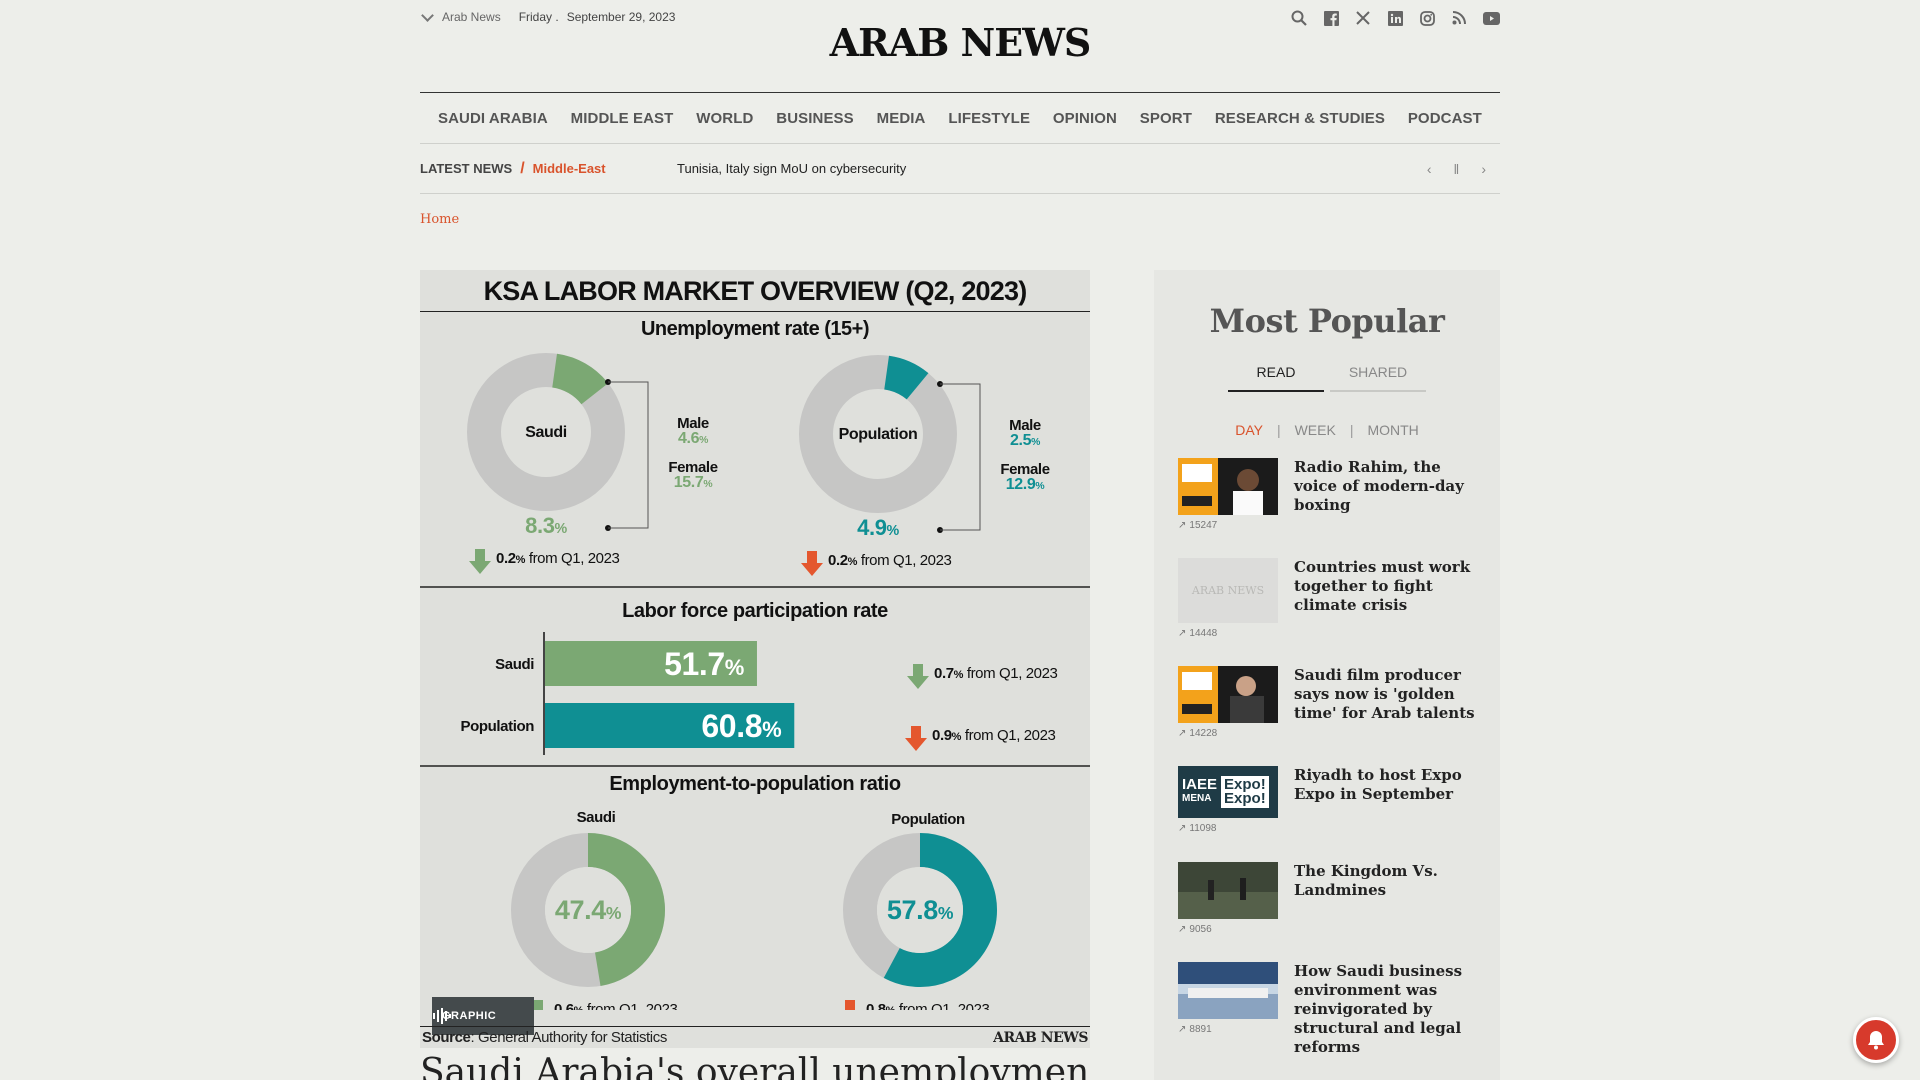 Image resolution: width=1920 pixels, height=1080 pixels. I want to click on nav-business: BUSINESS, so click(815, 118).